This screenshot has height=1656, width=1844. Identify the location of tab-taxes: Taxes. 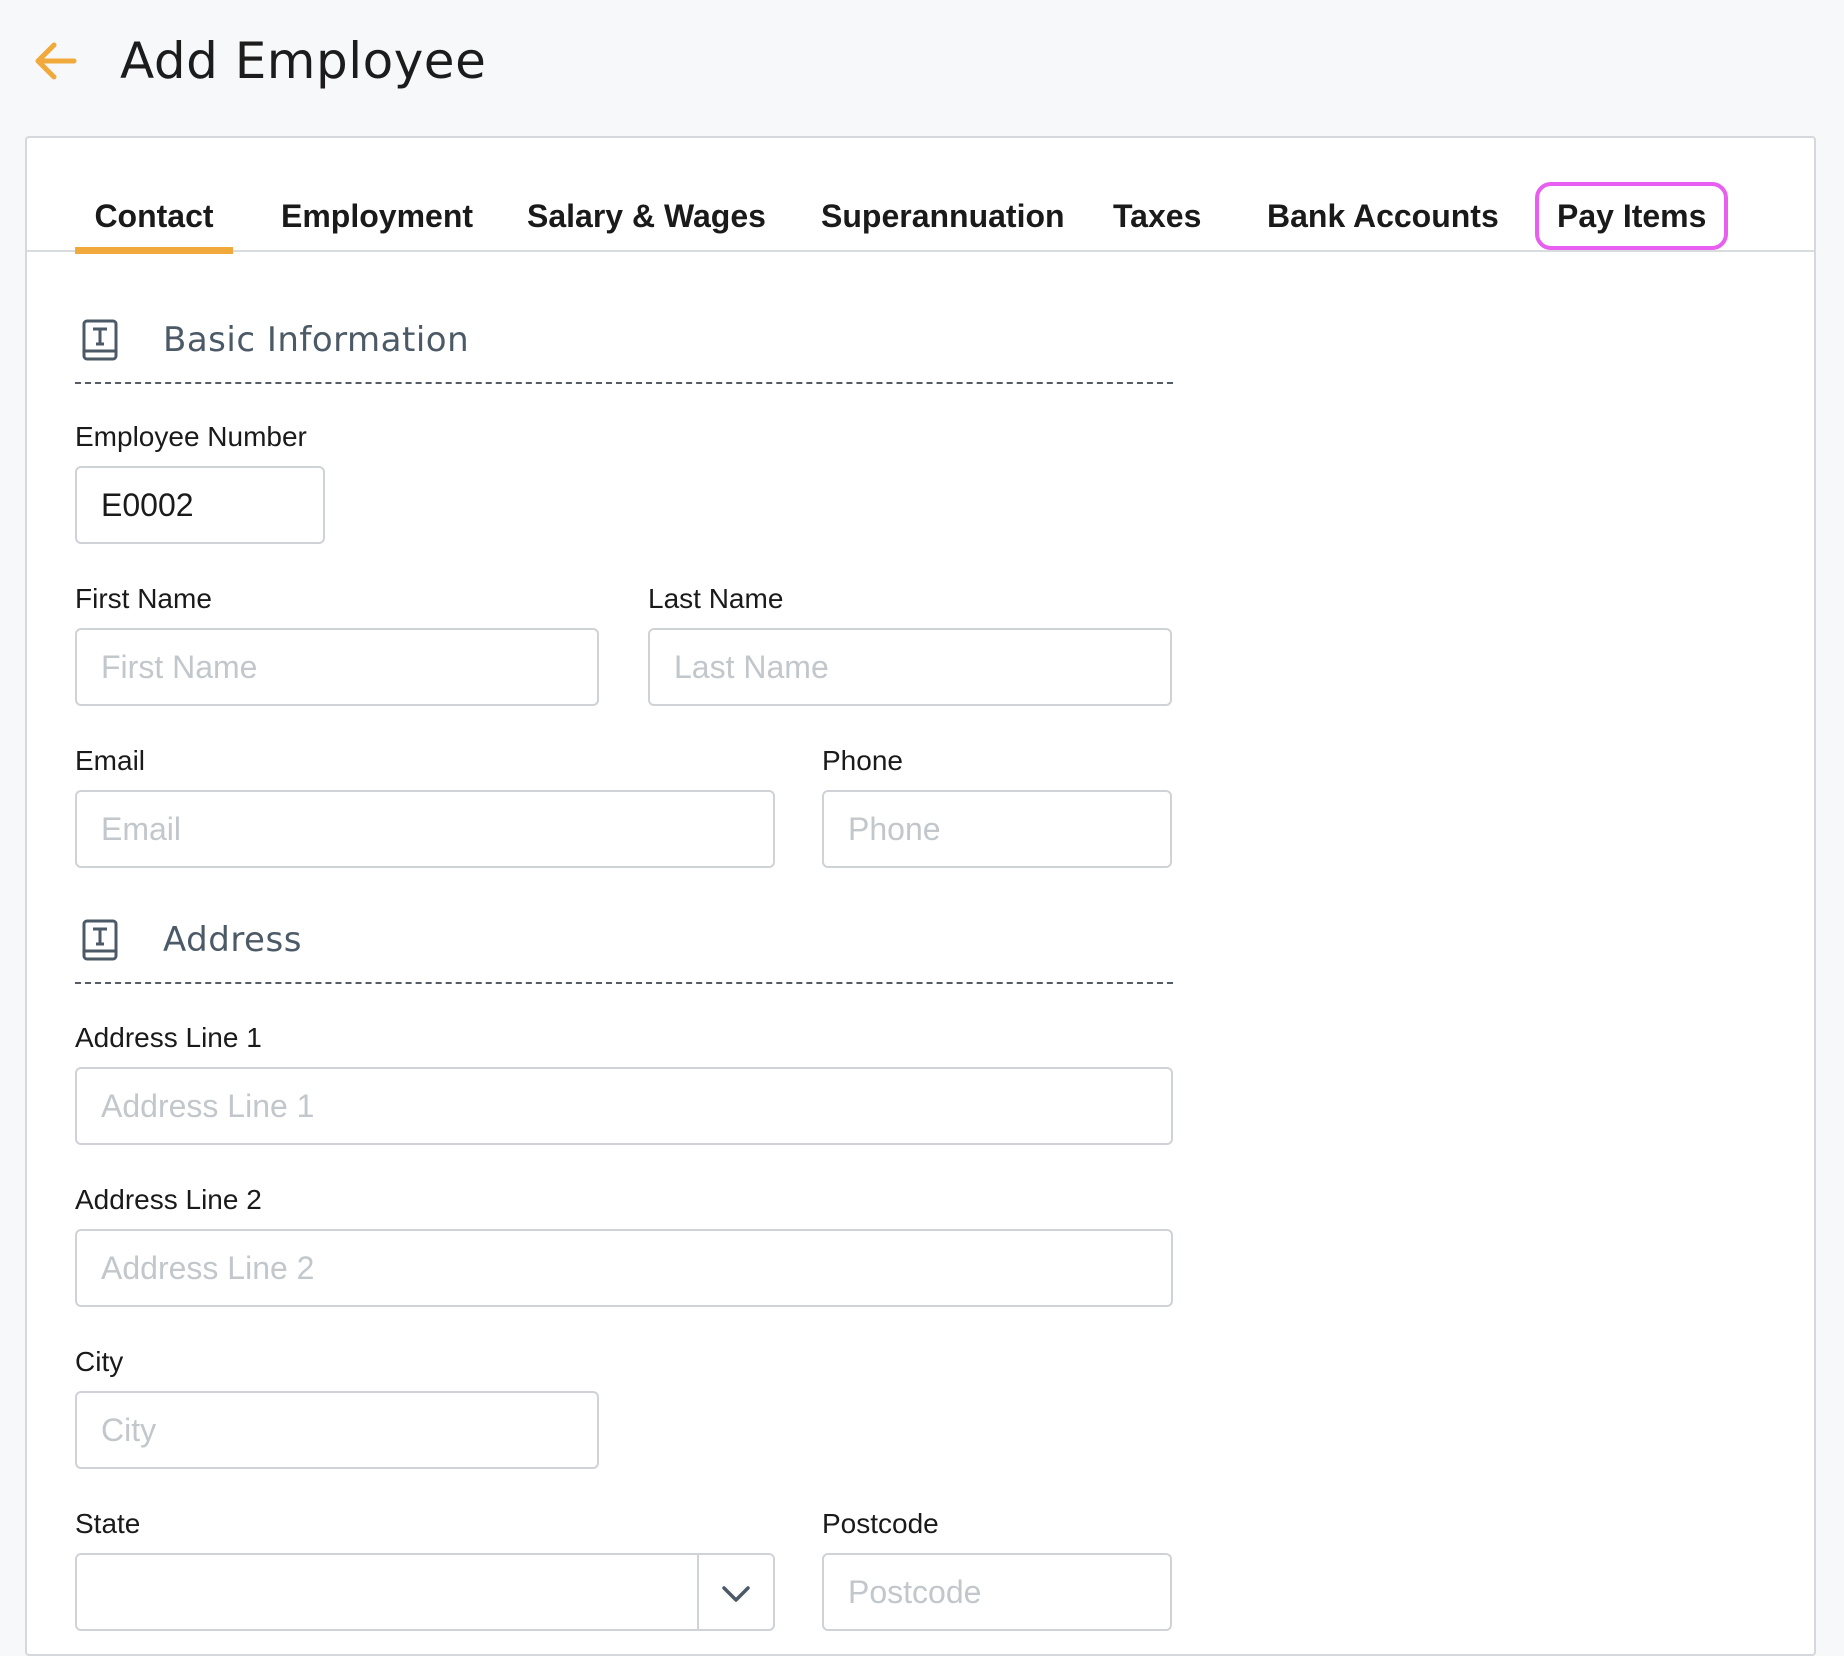
(1157, 223).